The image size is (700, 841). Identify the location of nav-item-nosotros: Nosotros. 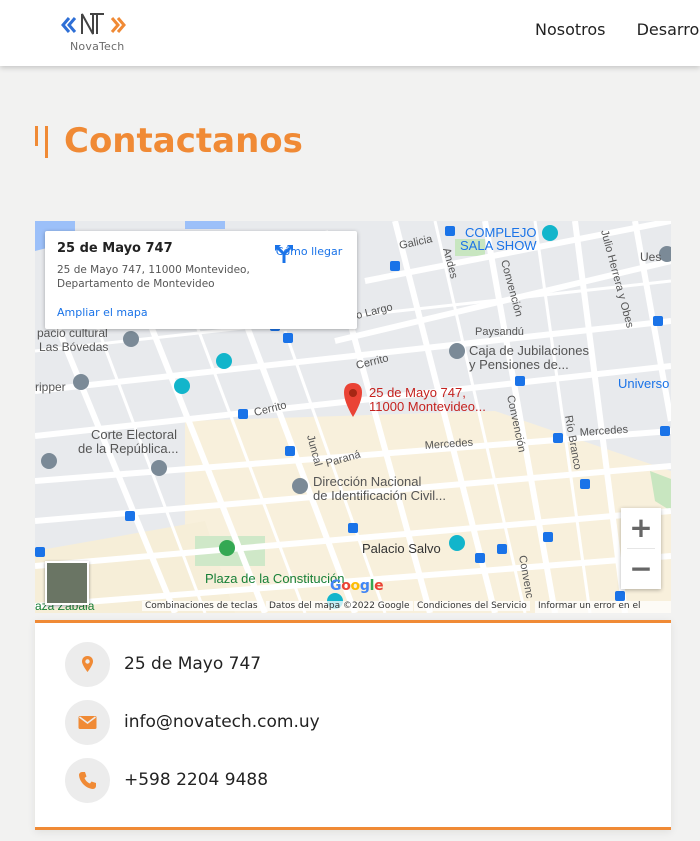
(570, 29).